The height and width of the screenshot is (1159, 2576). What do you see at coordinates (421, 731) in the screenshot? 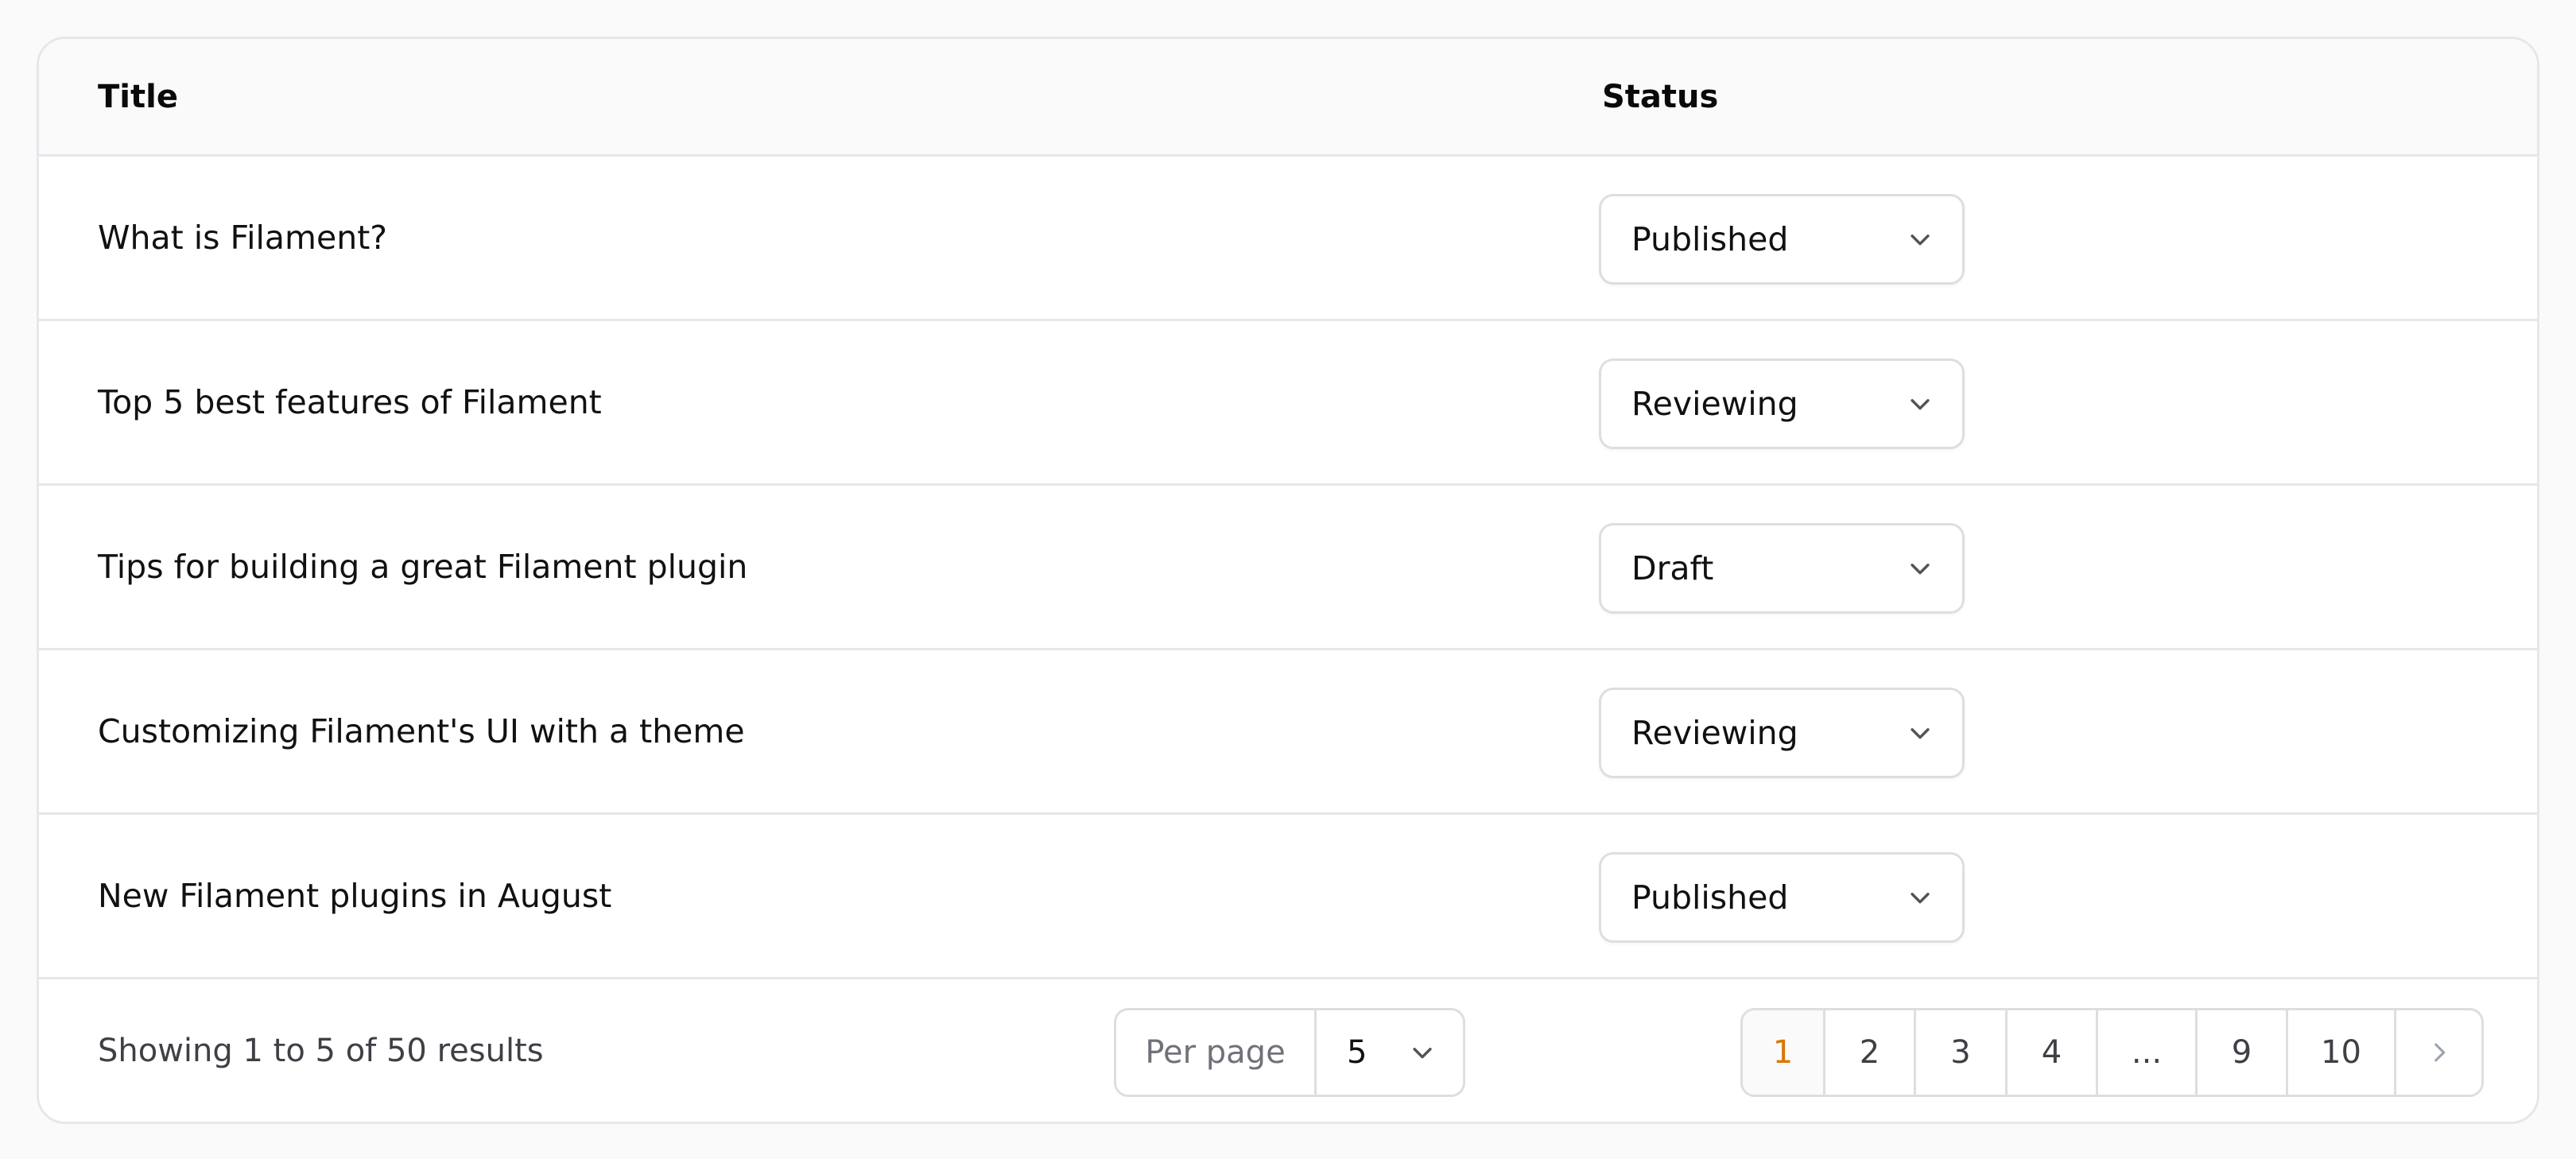
I see `row-title: Customizing Filament's UI with a theme` at bounding box center [421, 731].